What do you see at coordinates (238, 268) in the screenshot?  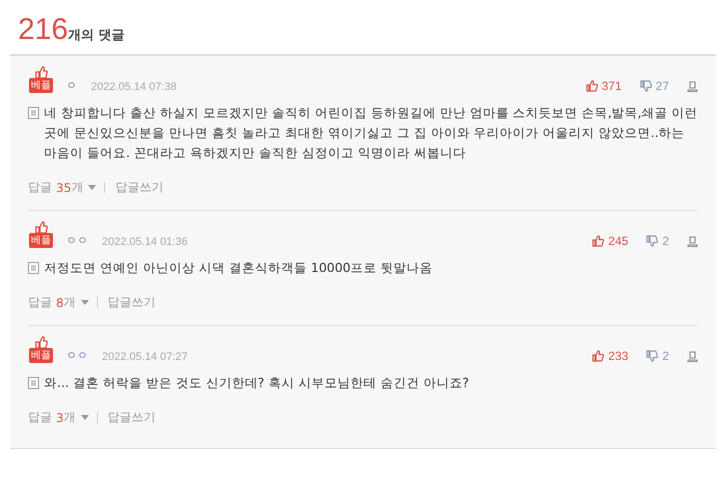 I see `comment-text: 저정도면 연예인 아닌이상 시댁 결혼식하객들 10000프로 뒷말나옴` at bounding box center [238, 268].